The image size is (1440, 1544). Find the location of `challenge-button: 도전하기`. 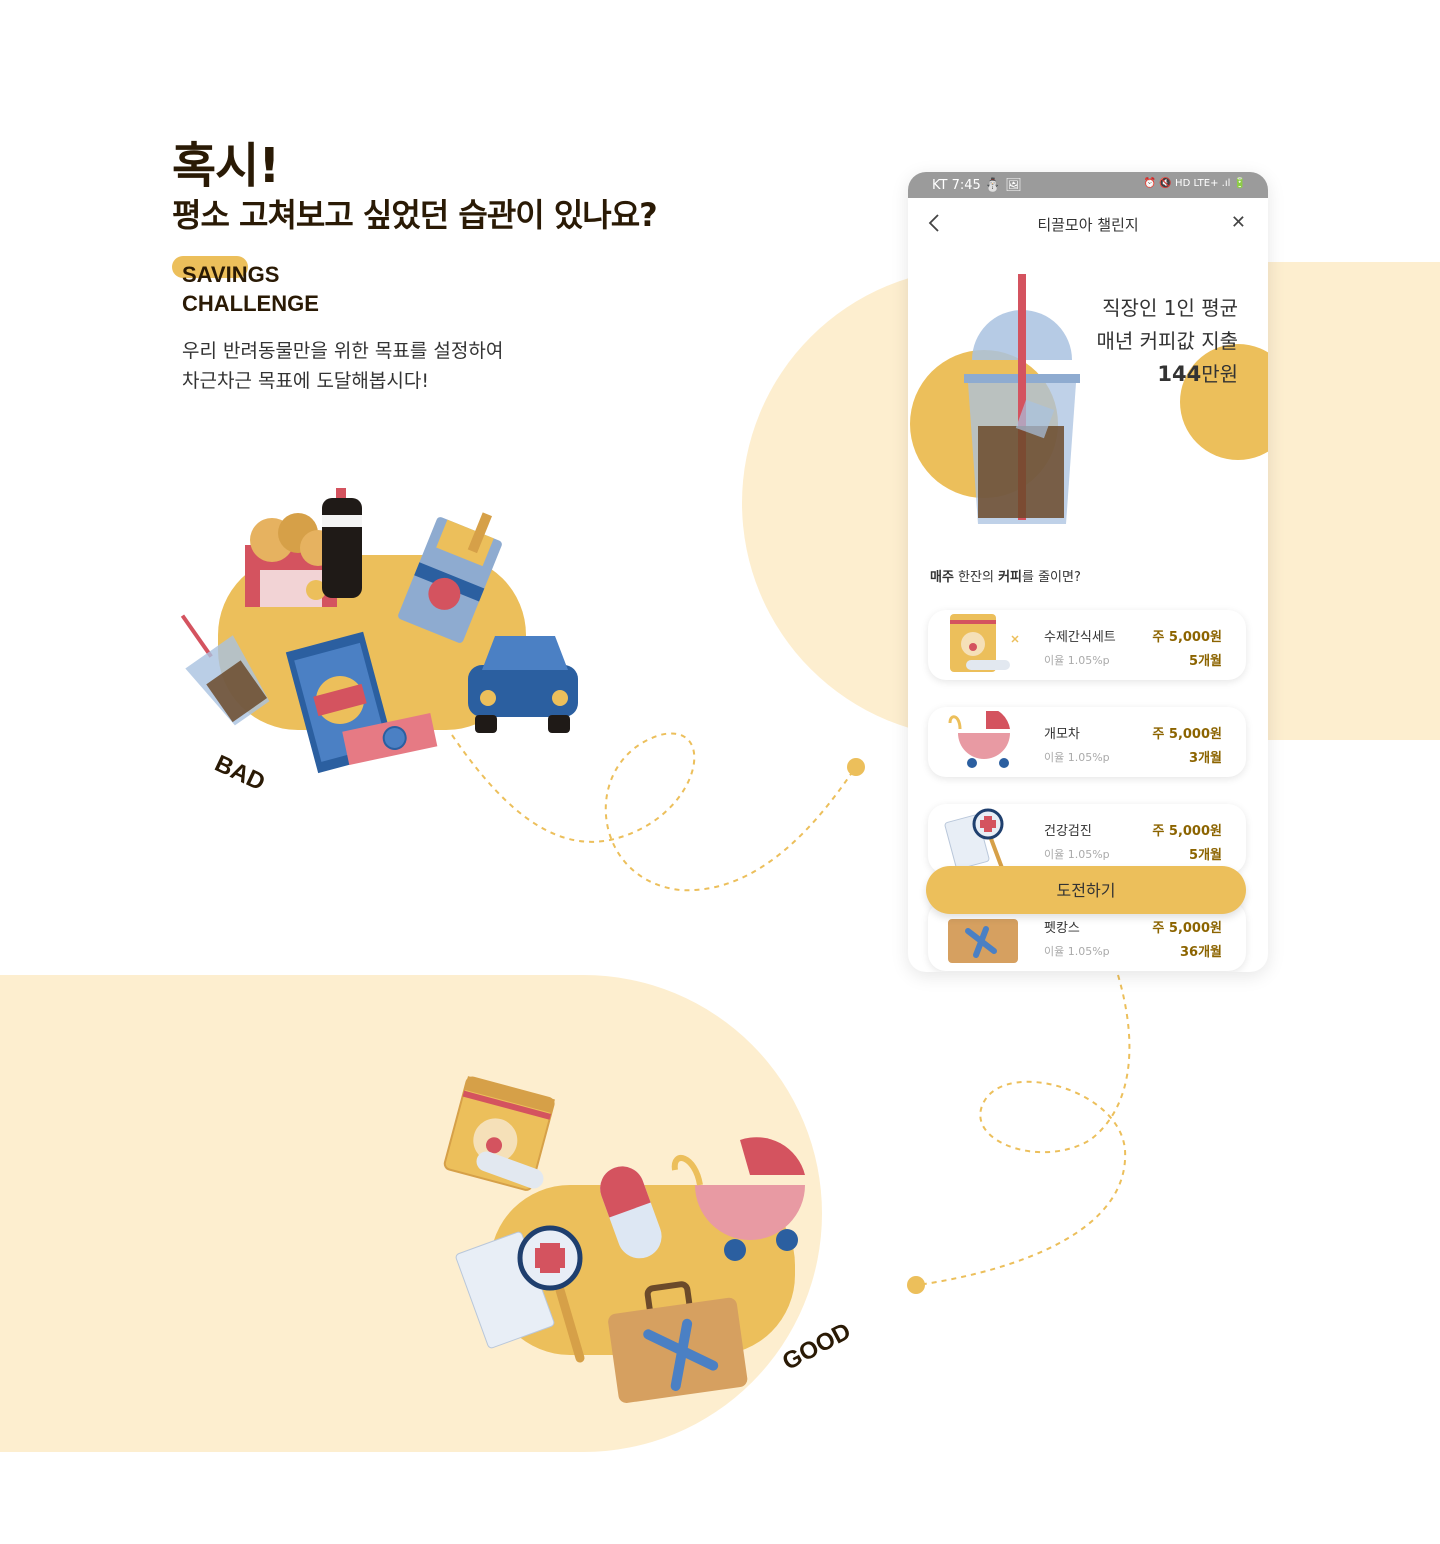

challenge-button: 도전하기 is located at coordinates (1086, 890).